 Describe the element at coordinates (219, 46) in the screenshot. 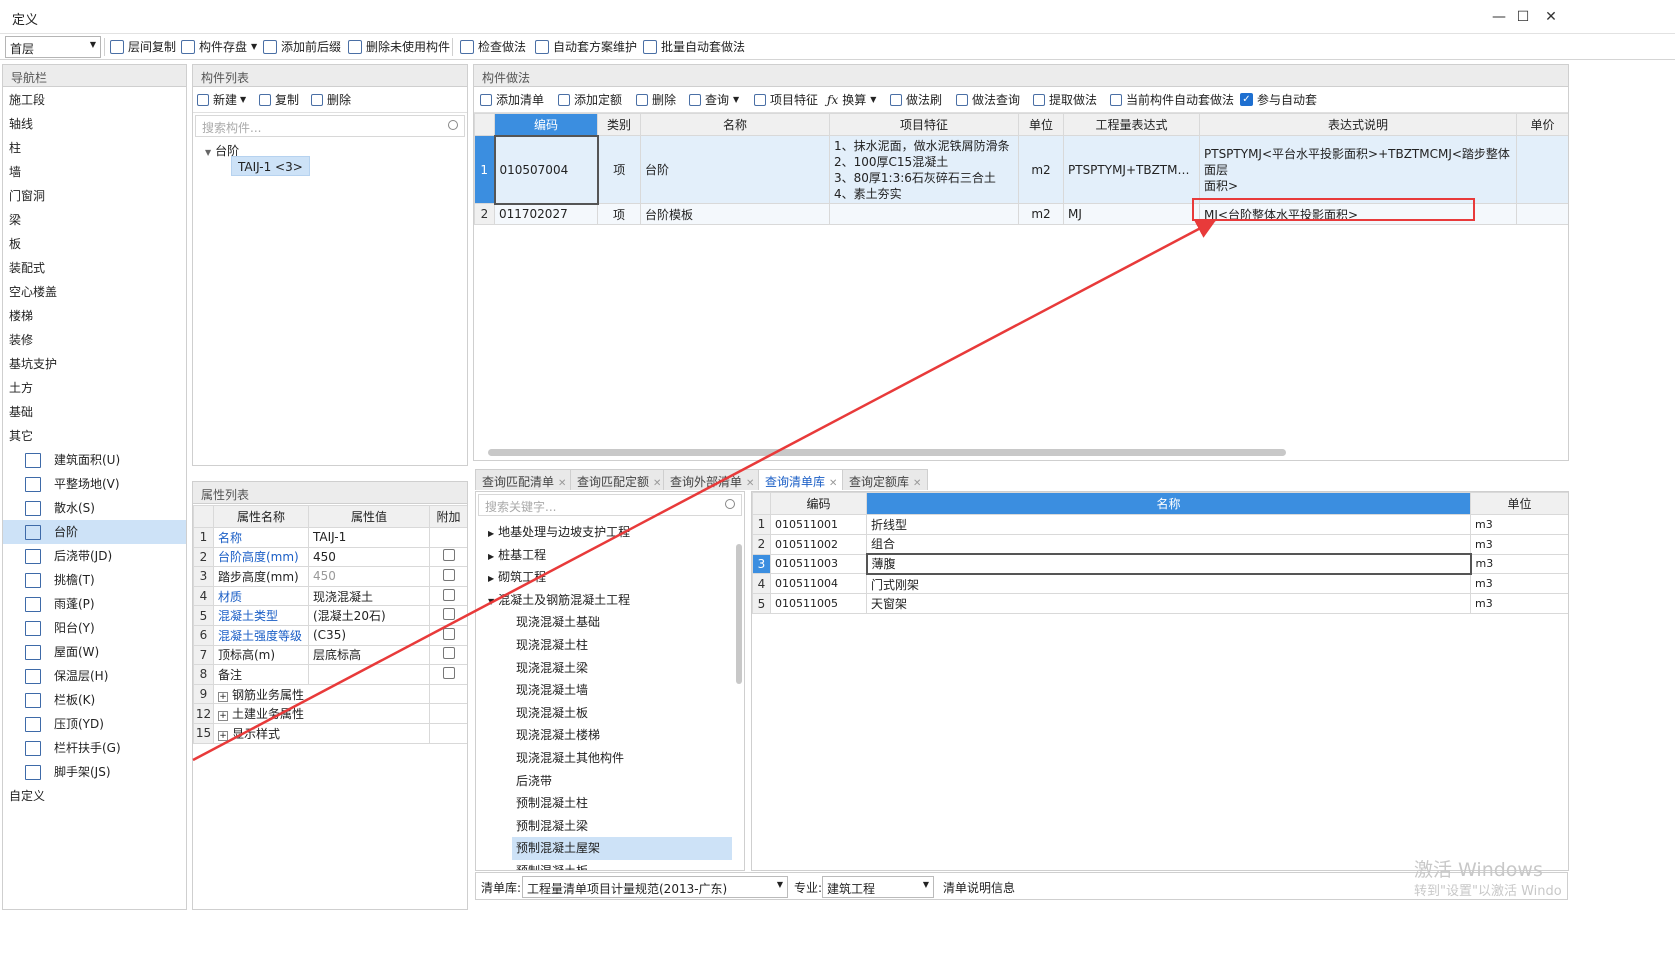

I see `save-component-button: 构件存盘 ▼` at that location.